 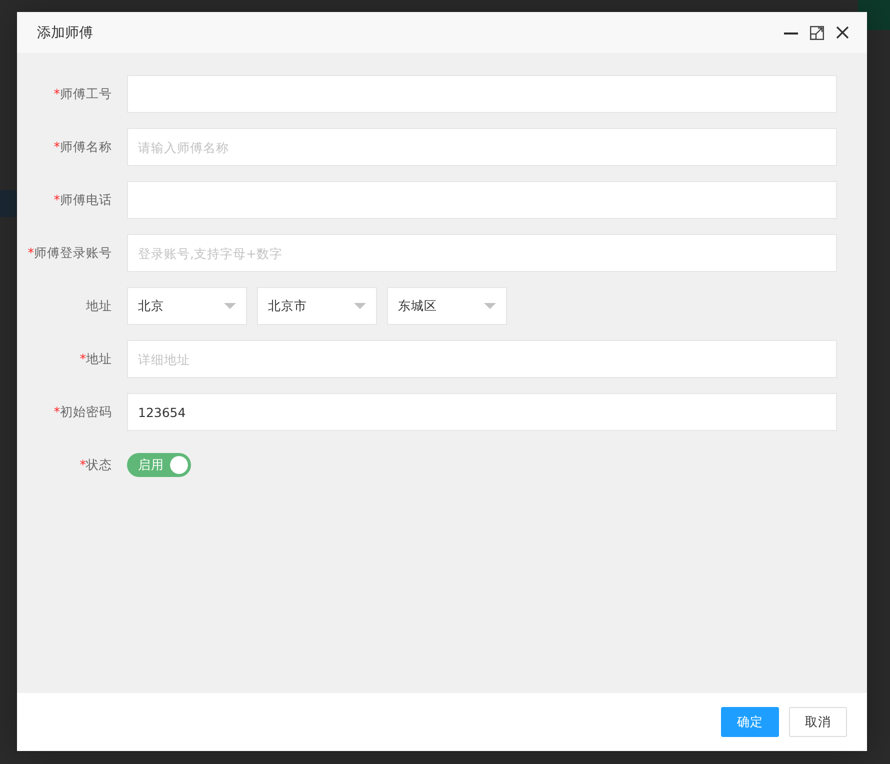 What do you see at coordinates (82, 412) in the screenshot?
I see `field-label: *初始密码` at bounding box center [82, 412].